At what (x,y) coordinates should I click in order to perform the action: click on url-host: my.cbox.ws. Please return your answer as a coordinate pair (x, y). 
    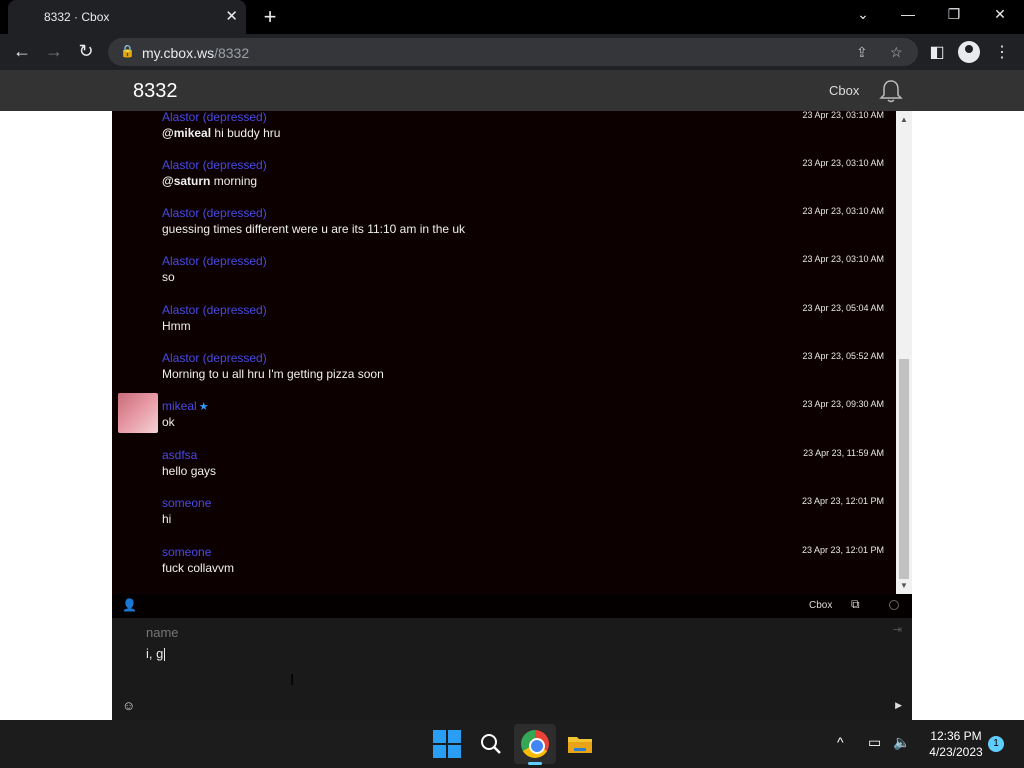
    Looking at the image, I should click on (178, 53).